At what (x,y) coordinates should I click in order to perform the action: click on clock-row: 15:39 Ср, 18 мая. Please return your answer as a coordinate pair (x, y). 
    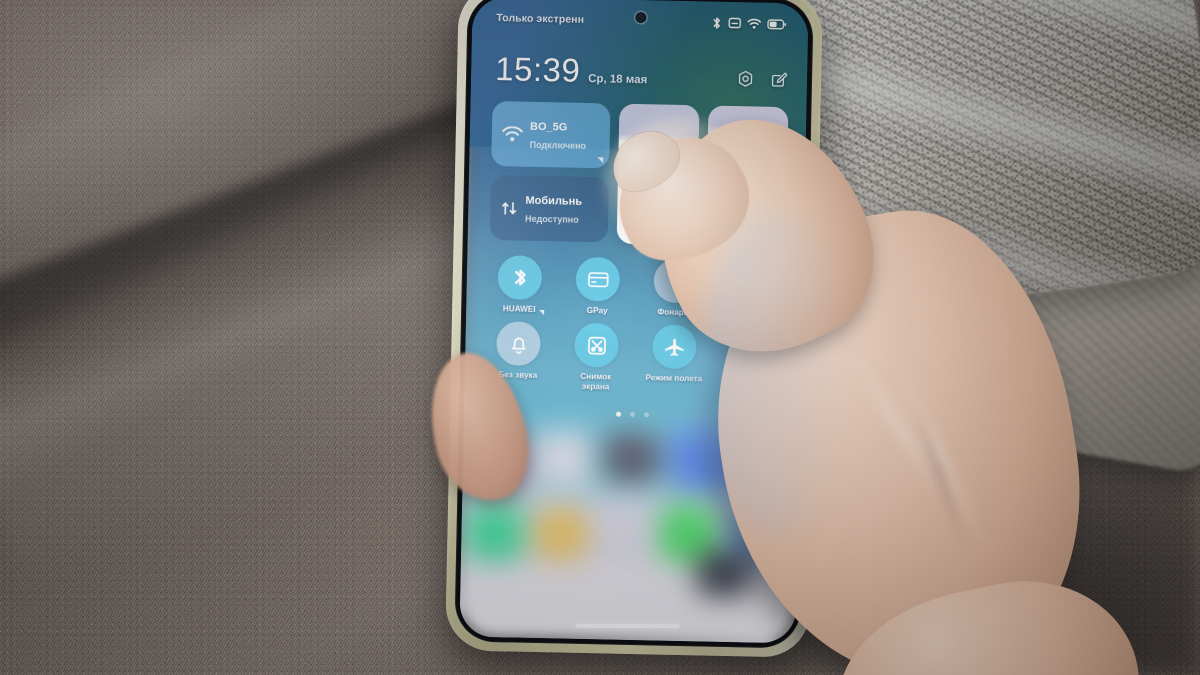
    Looking at the image, I should click on (641, 65).